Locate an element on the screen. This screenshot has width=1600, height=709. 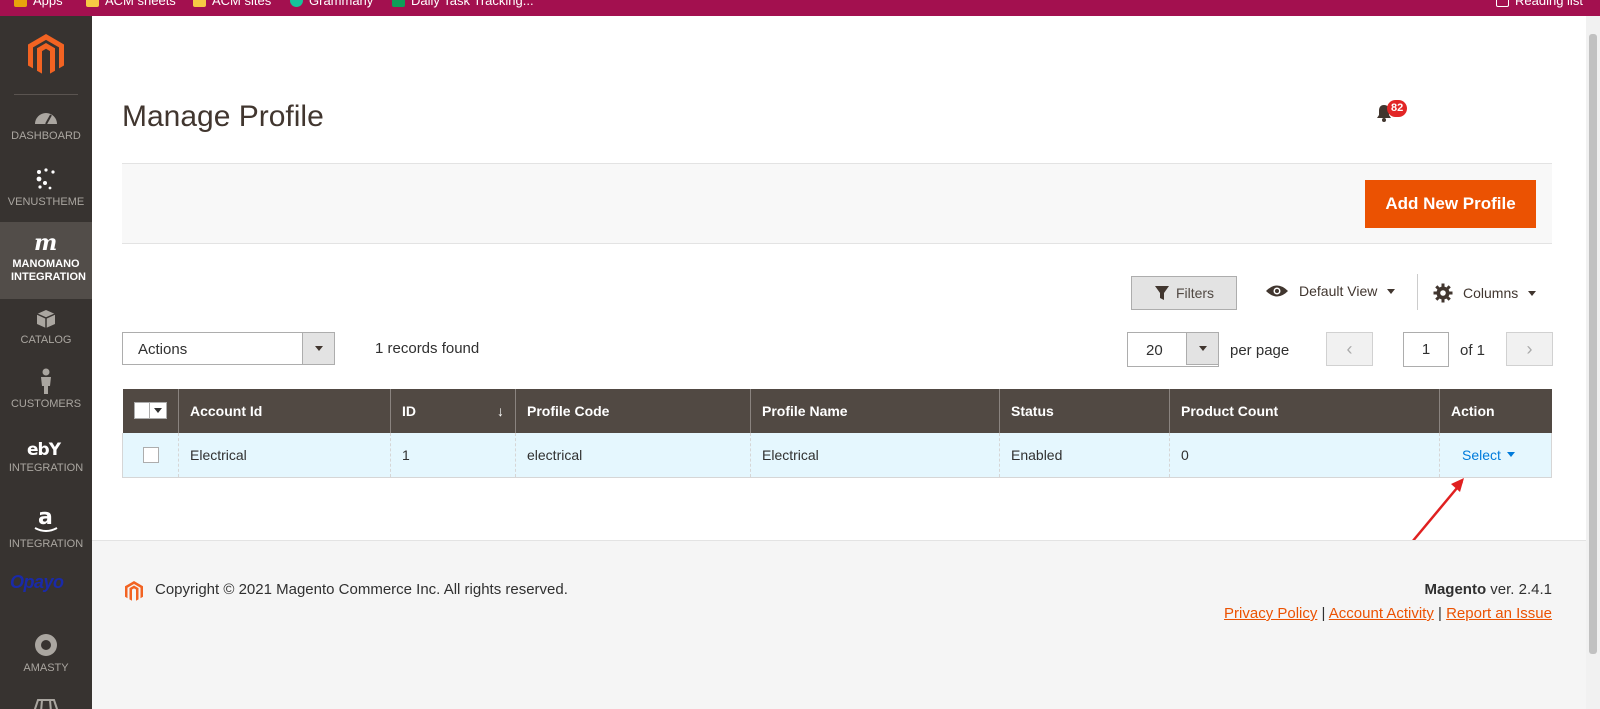
cell-product-count: 0 is located at coordinates (1304, 455).